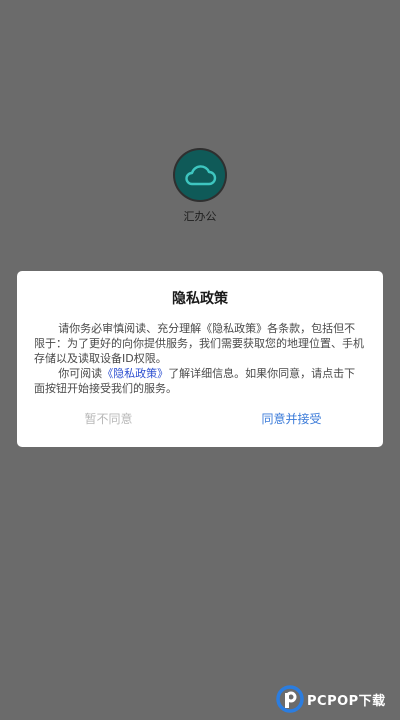  What do you see at coordinates (200, 216) in the screenshot?
I see `app-name: 汇办公` at bounding box center [200, 216].